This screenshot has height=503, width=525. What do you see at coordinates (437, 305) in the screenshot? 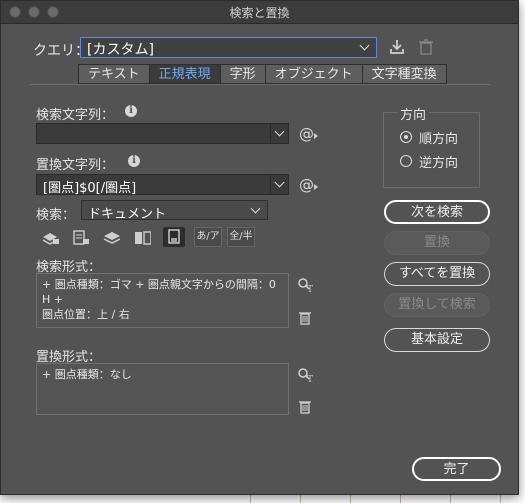
I see `change-find-button: 置換して検索` at bounding box center [437, 305].